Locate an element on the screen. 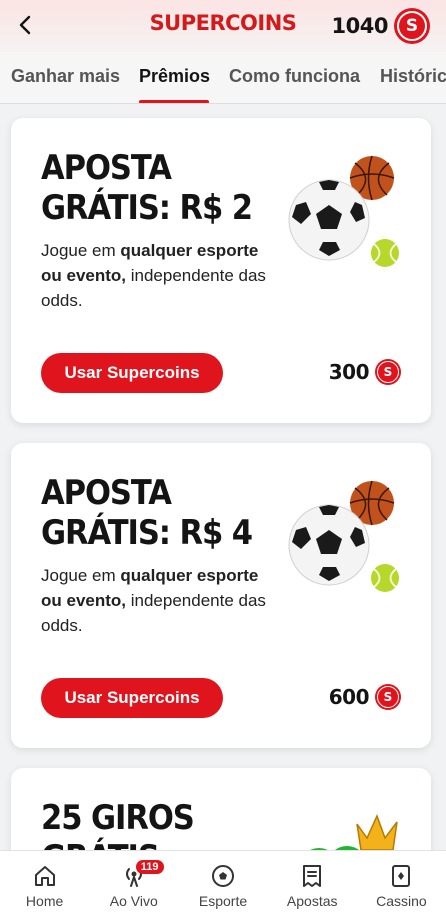 This screenshot has width=446, height=923. tab-historico: Históric is located at coordinates (413, 76).